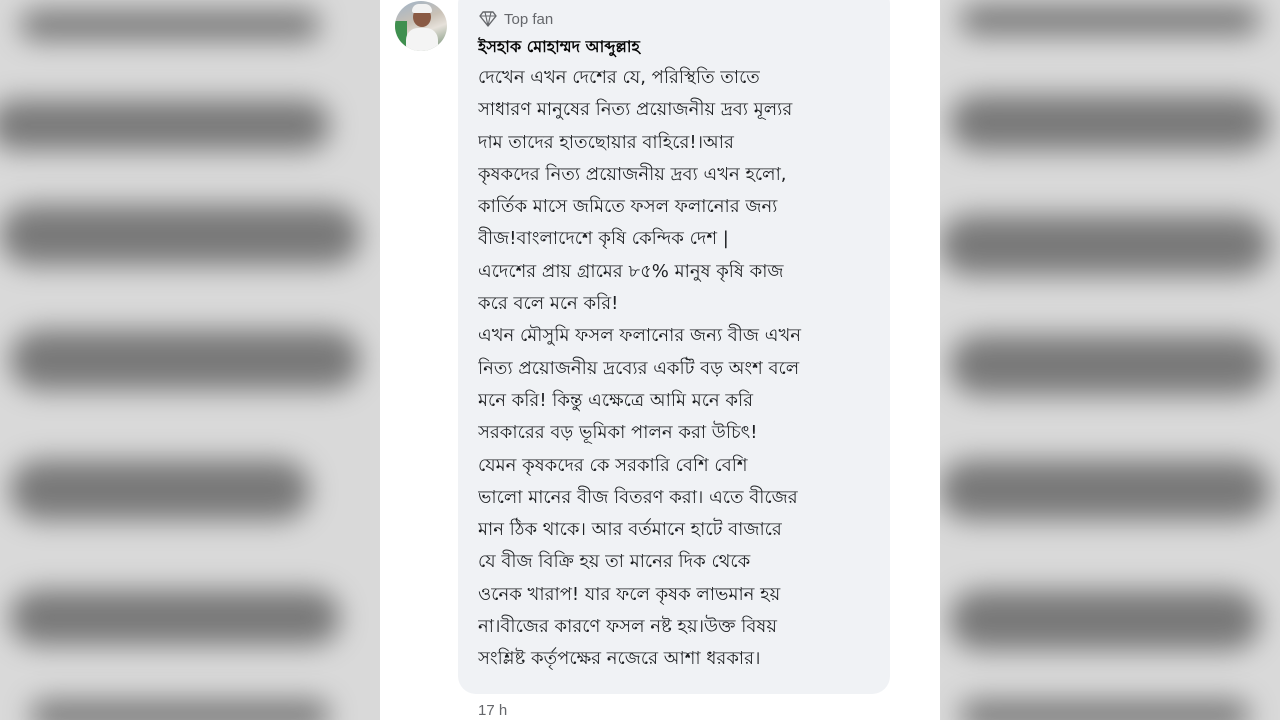 This screenshot has width=1280, height=720. What do you see at coordinates (606, 142) in the screenshot?
I see `comment-line: দাম তাদের হাতছোয়ার বাহিরে!।আর` at bounding box center [606, 142].